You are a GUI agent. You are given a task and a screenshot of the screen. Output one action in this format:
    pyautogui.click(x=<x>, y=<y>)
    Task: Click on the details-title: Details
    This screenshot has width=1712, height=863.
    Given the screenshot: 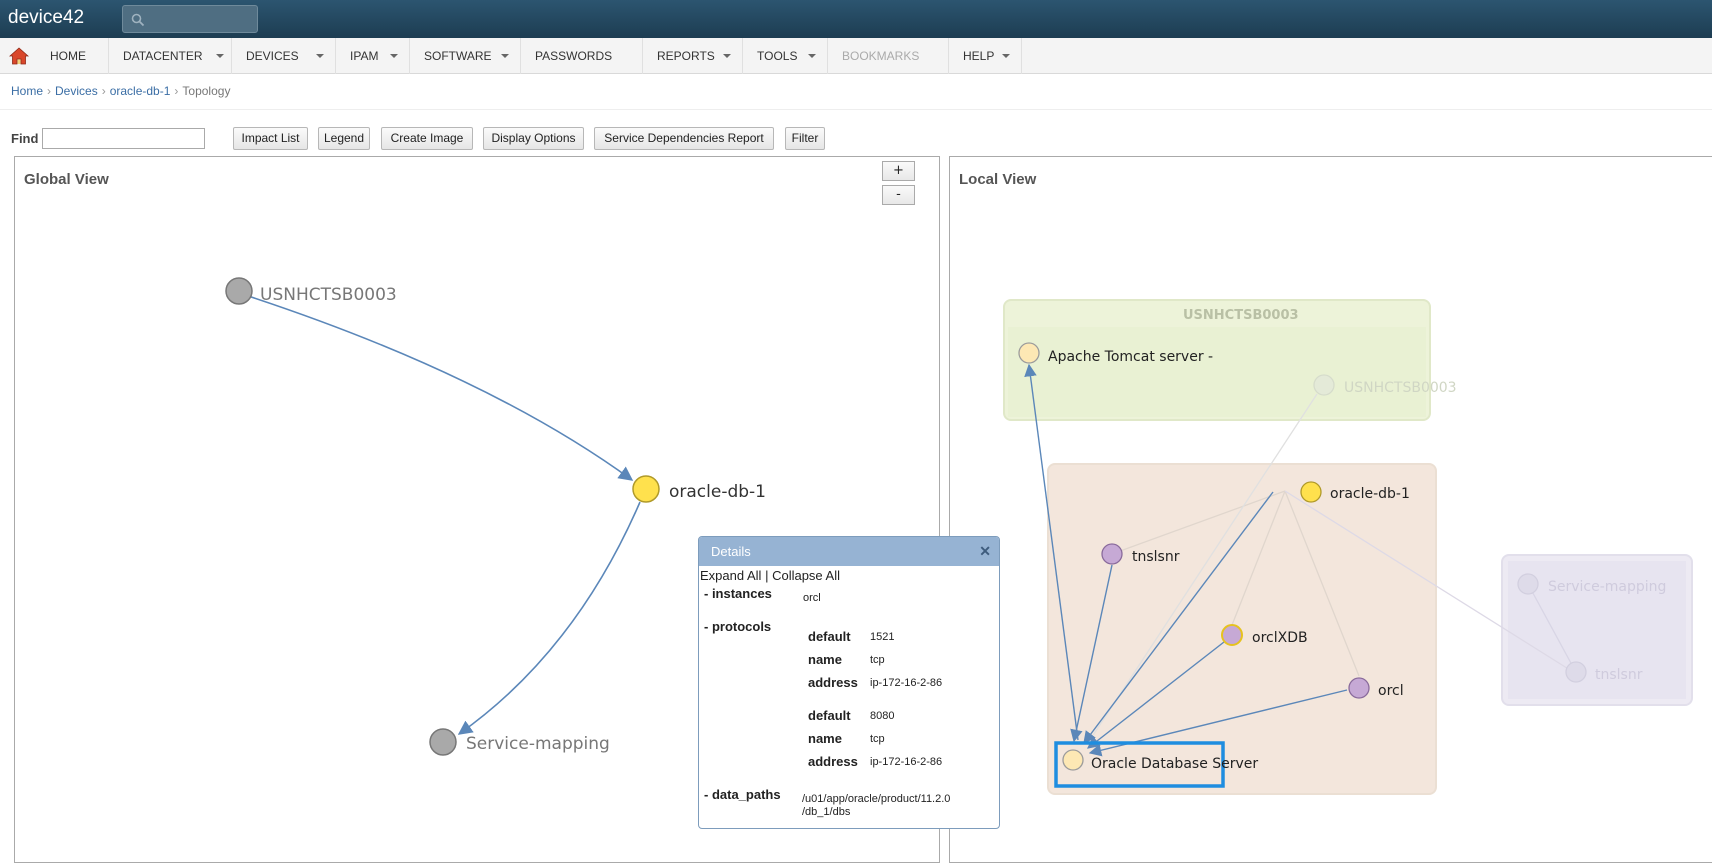 What is the action you would take?
    pyautogui.click(x=731, y=551)
    